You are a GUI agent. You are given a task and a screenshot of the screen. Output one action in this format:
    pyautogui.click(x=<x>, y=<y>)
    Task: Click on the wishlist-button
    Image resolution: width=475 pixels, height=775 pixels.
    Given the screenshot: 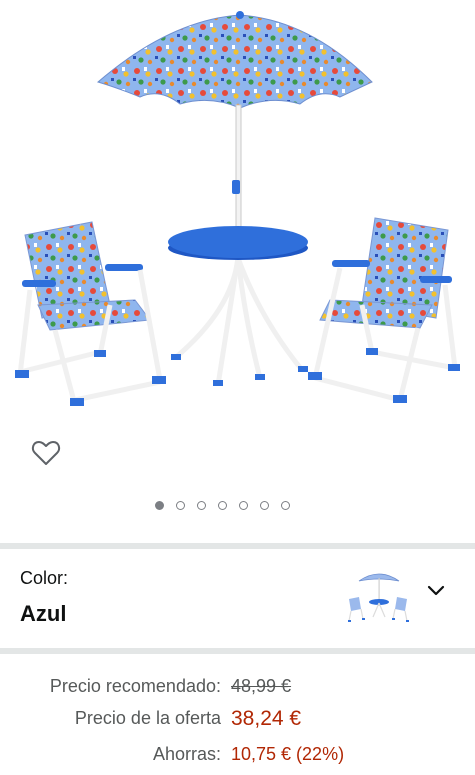 What is the action you would take?
    pyautogui.click(x=46, y=453)
    